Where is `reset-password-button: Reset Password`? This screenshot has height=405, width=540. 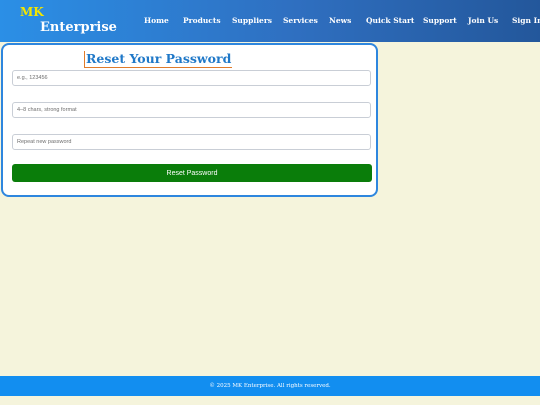 reset-password-button: Reset Password is located at coordinates (192, 173).